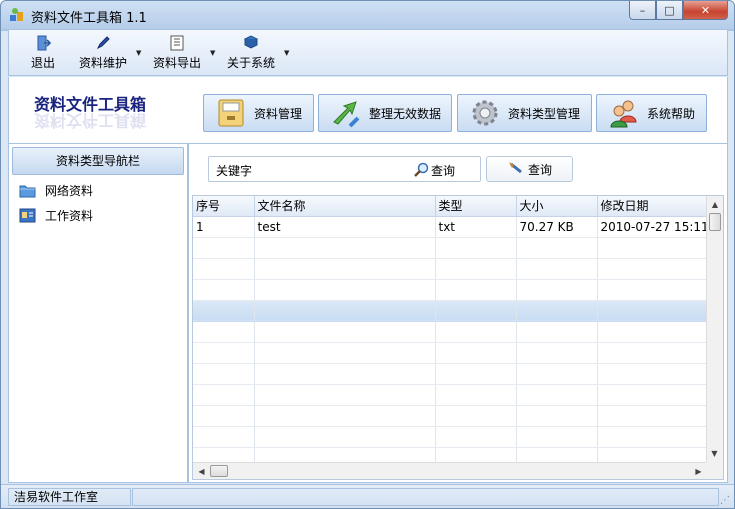  I want to click on vertical-scrollbar: ▲, so click(714, 329).